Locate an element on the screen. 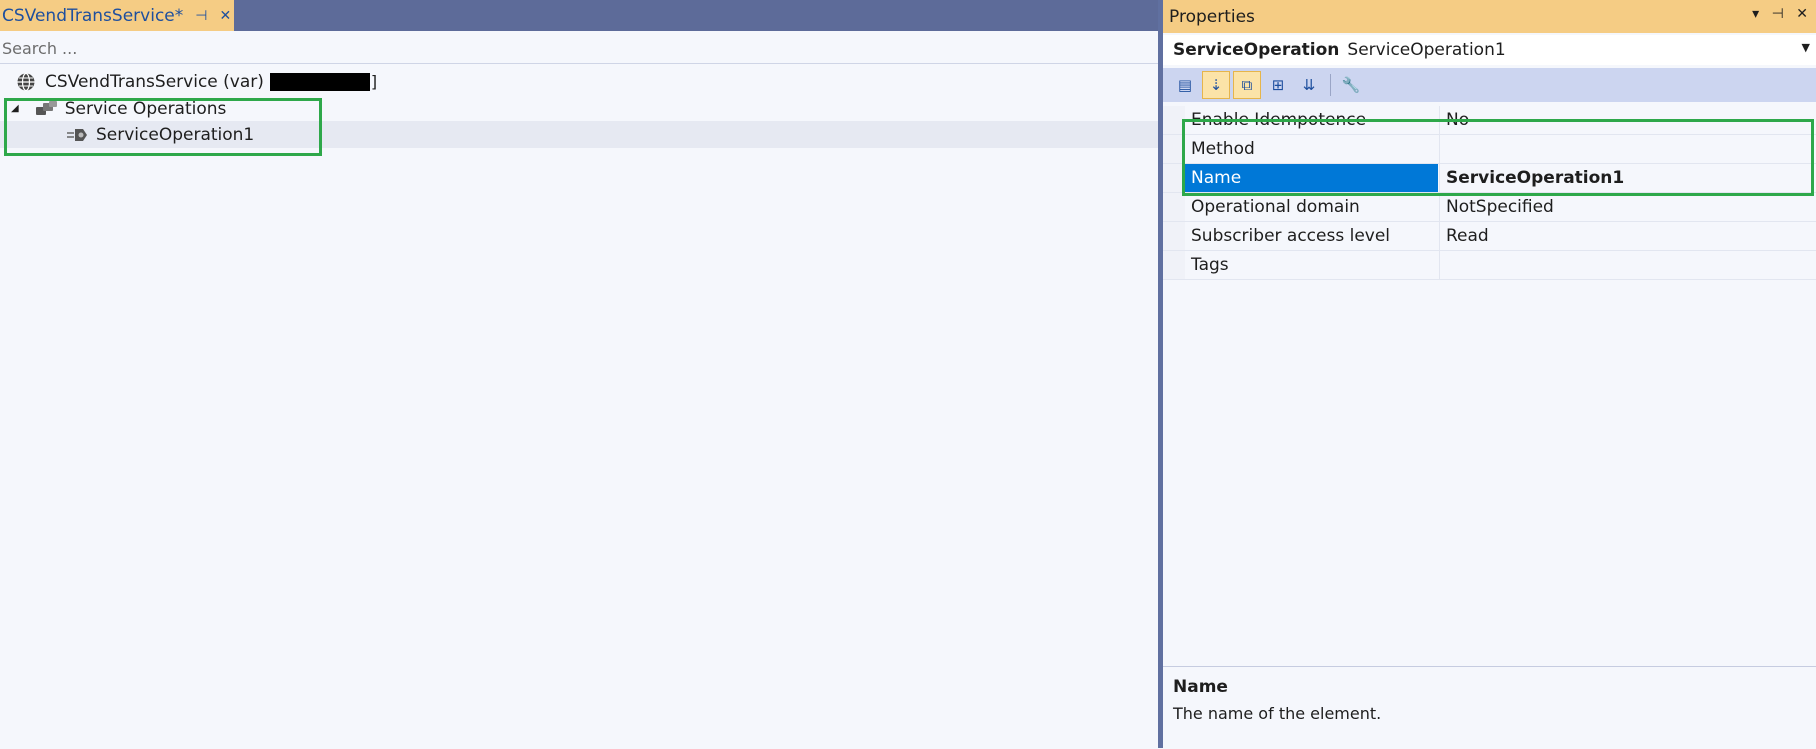 This screenshot has width=1816, height=749. property-name: Tags is located at coordinates (1210, 265).